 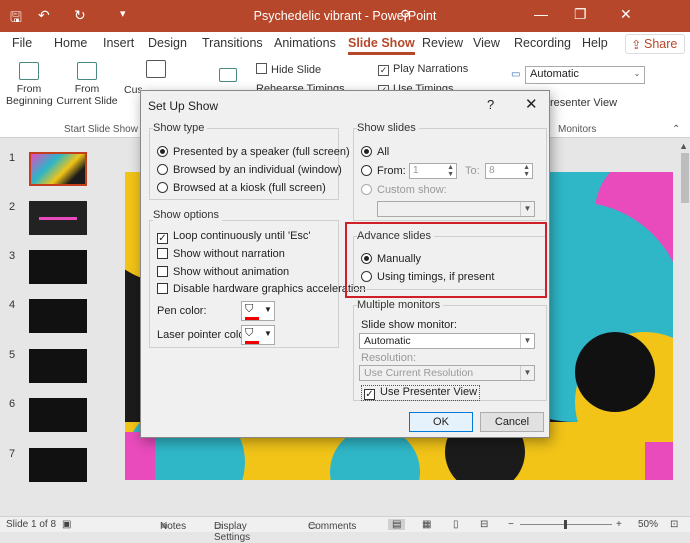 What do you see at coordinates (258, 311) in the screenshot?
I see `pen-color-button: ⛉ ▼` at bounding box center [258, 311].